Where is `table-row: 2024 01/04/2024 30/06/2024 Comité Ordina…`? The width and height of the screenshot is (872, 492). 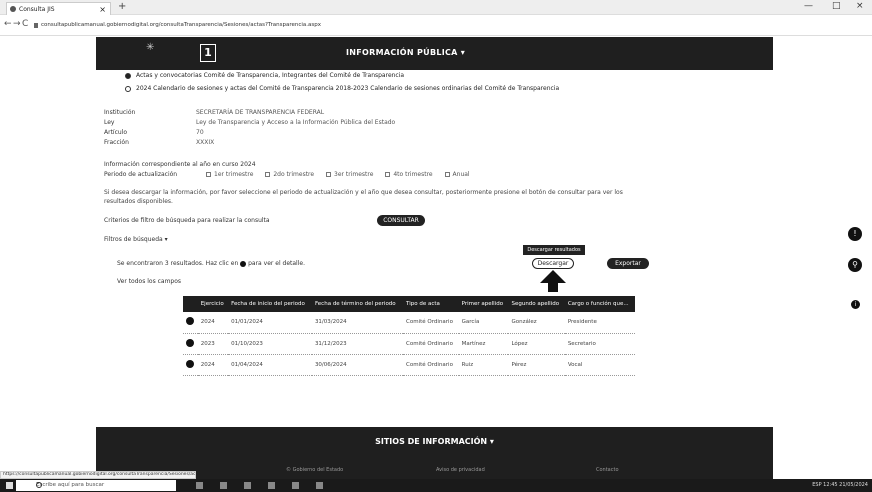
table-row: 2024 01/04/2024 30/06/2024 Comité Ordina… is located at coordinates (409, 365).